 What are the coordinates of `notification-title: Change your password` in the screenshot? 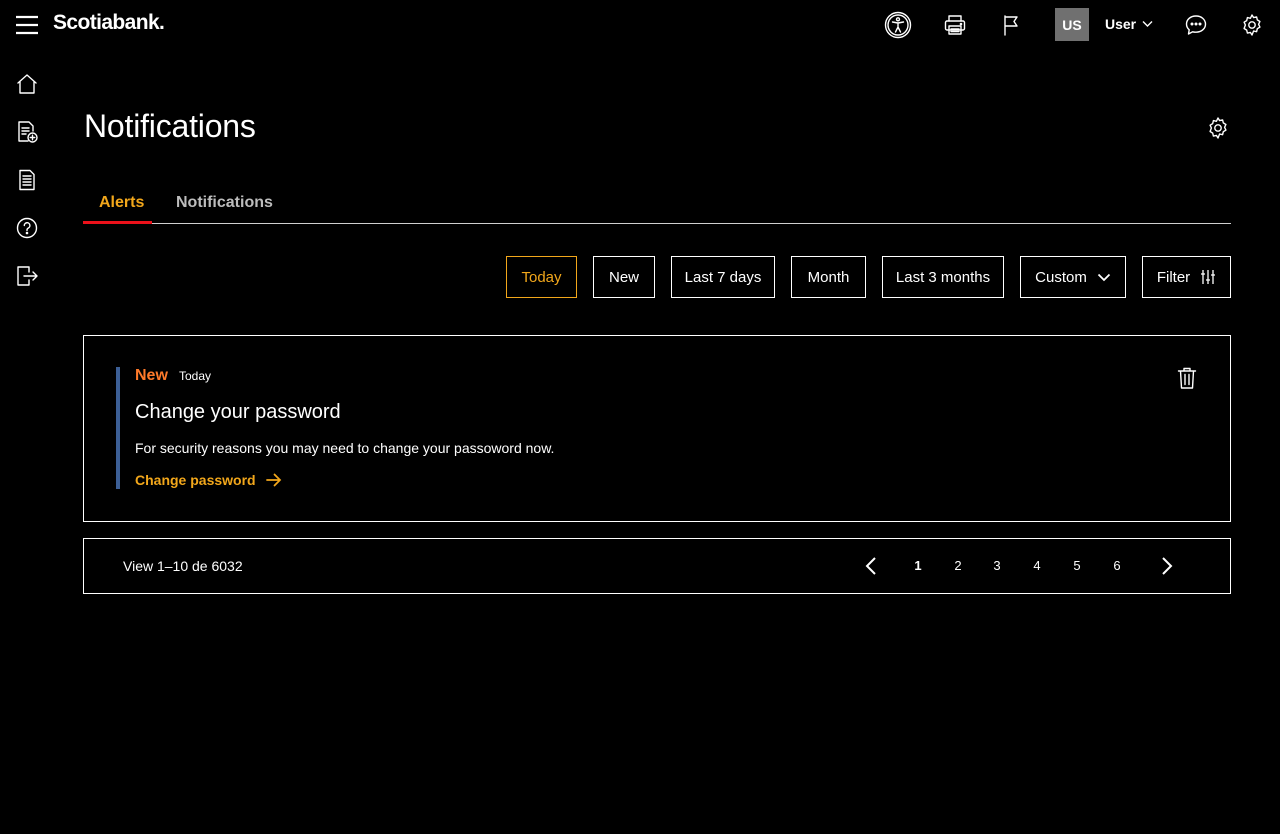 It's located at (238, 412).